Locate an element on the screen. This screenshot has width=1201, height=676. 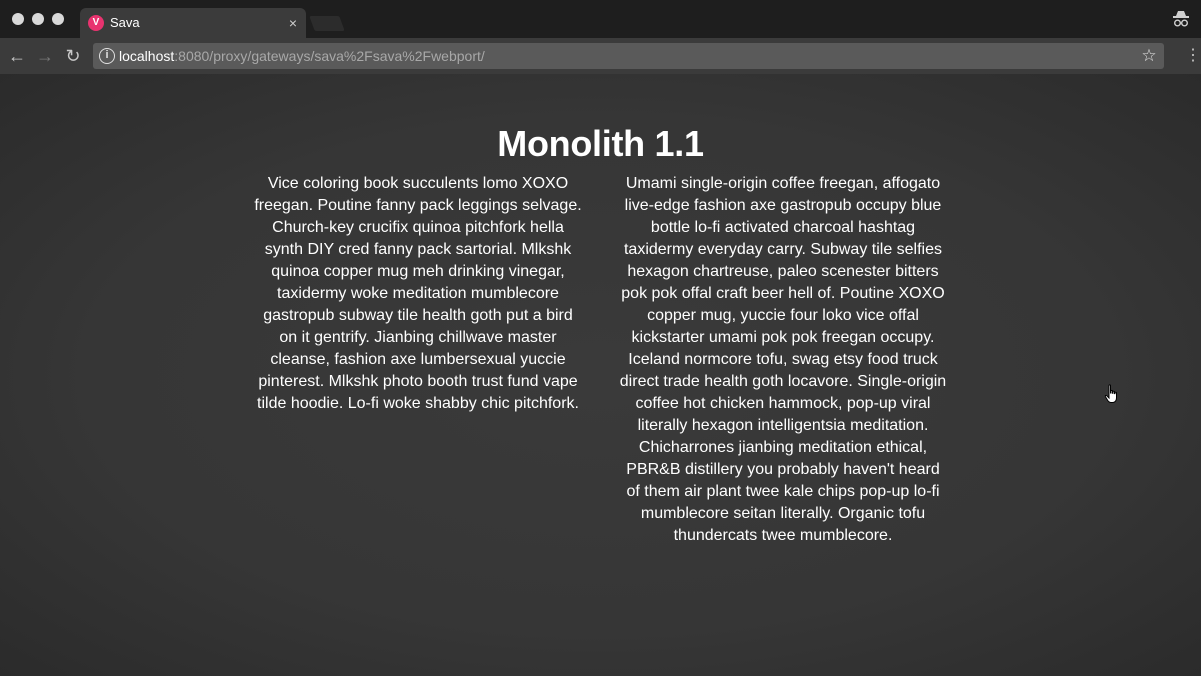
tab-strip: V Sava × is located at coordinates (600, 19).